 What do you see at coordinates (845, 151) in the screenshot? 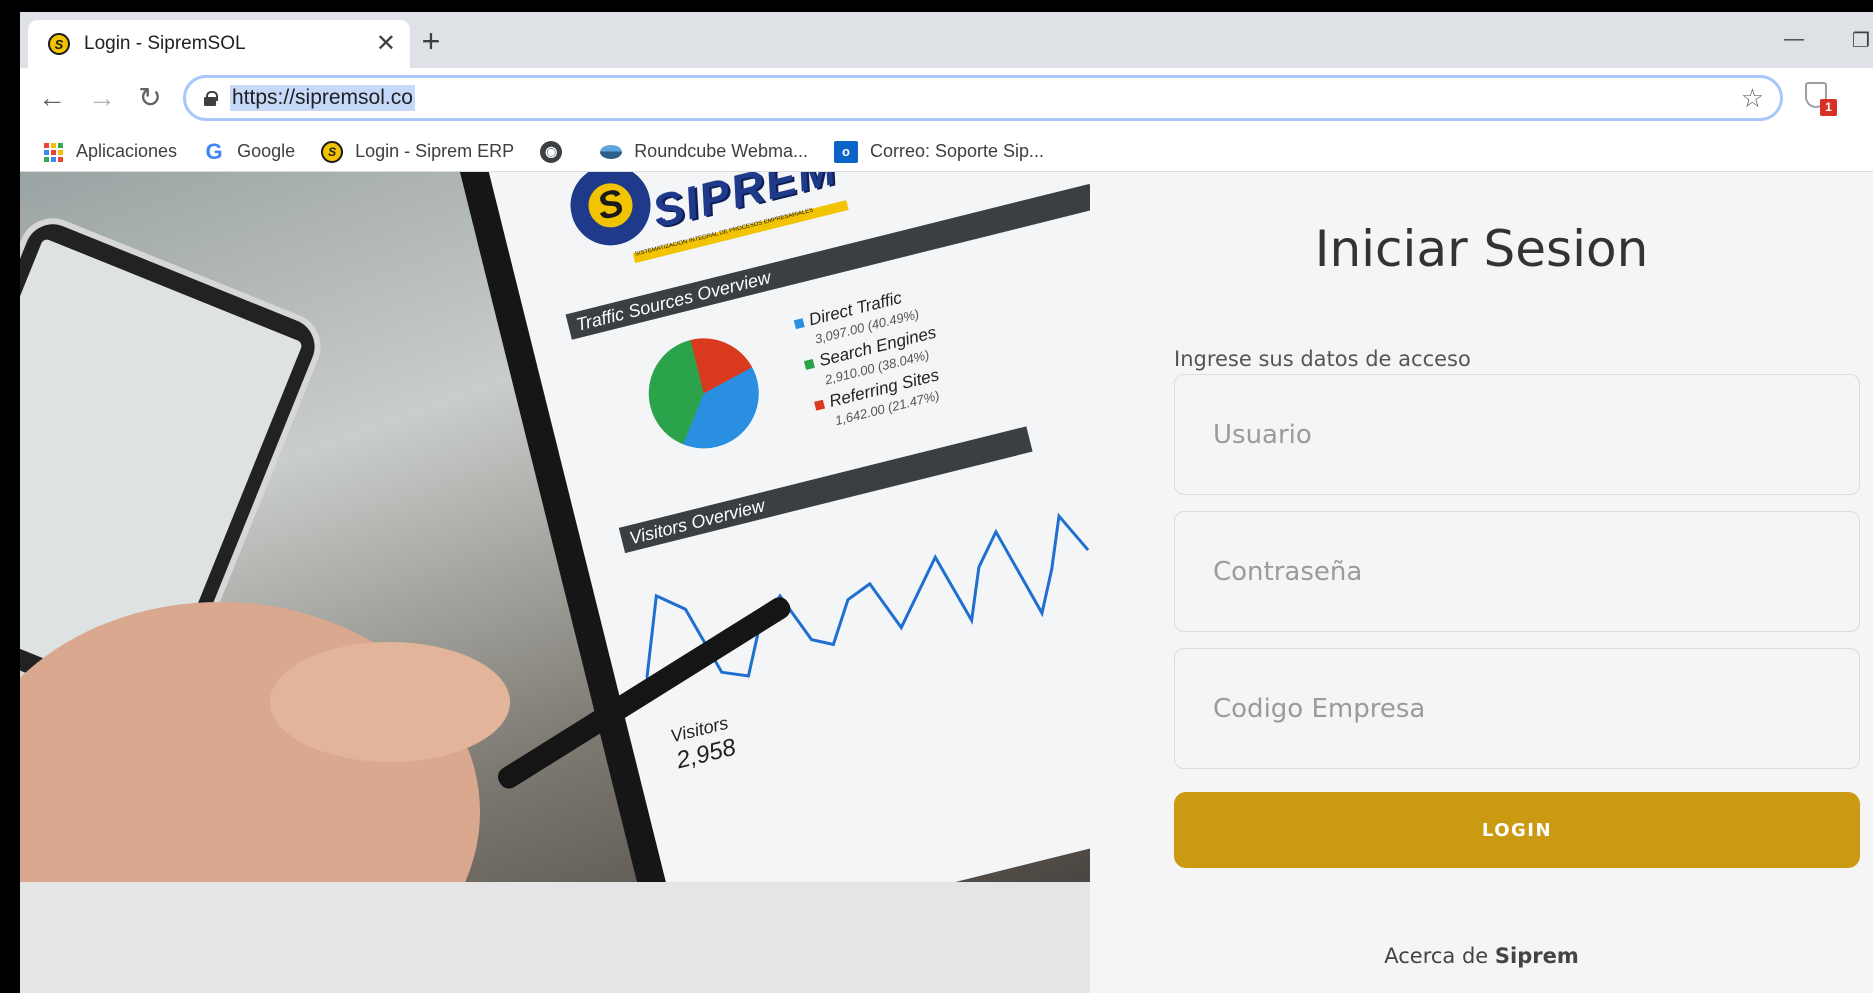
I see `outlook-icon: o` at bounding box center [845, 151].